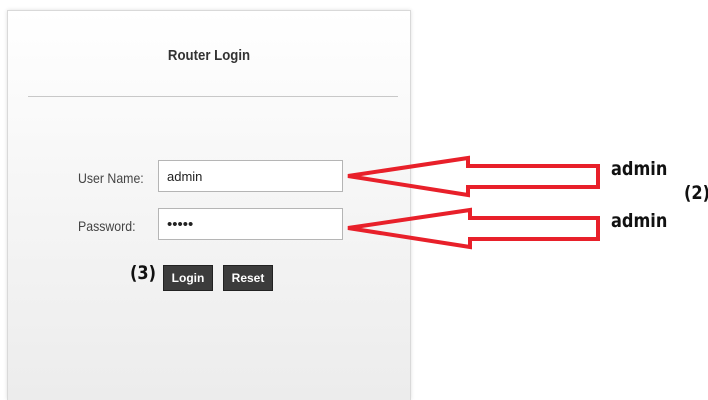 The height and width of the screenshot is (400, 708). I want to click on password-arrow-icon, so click(473, 228).